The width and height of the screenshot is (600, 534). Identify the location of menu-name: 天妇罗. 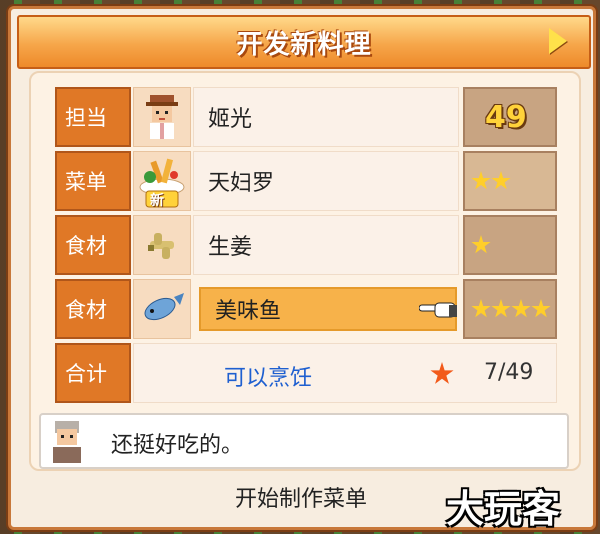
(326, 181).